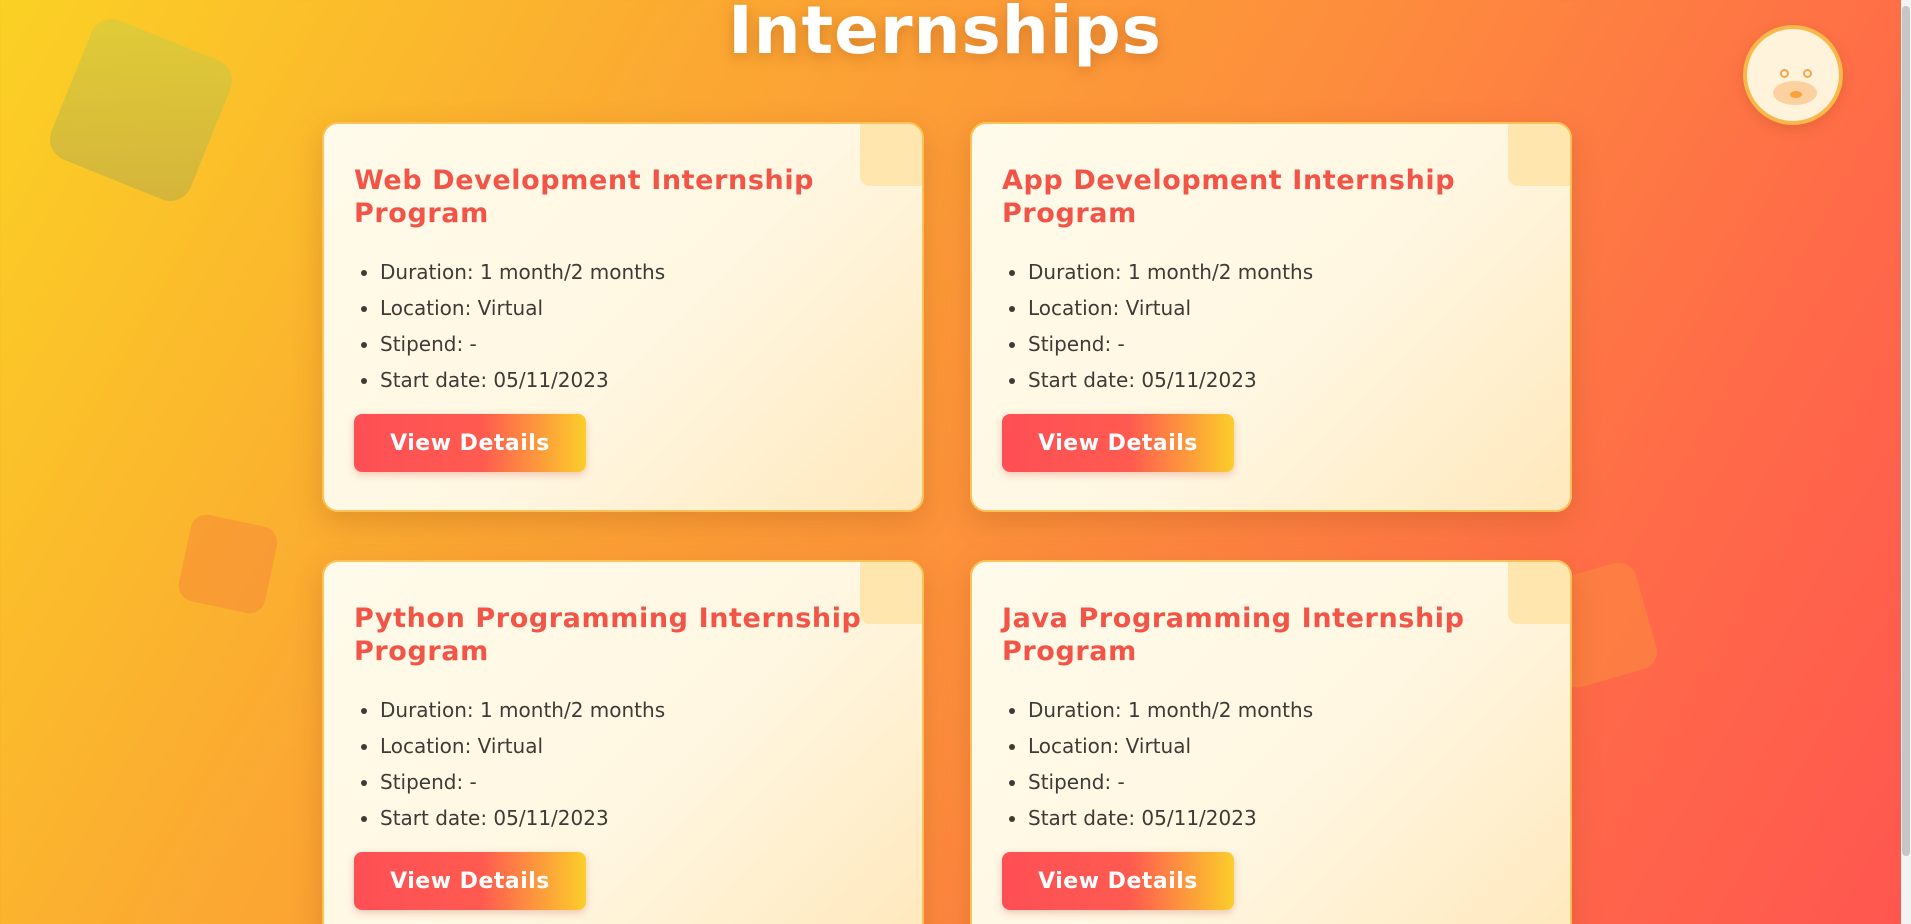 The image size is (1911, 924). Describe the element at coordinates (228, 564) in the screenshot. I see `decorative-square-shape` at that location.